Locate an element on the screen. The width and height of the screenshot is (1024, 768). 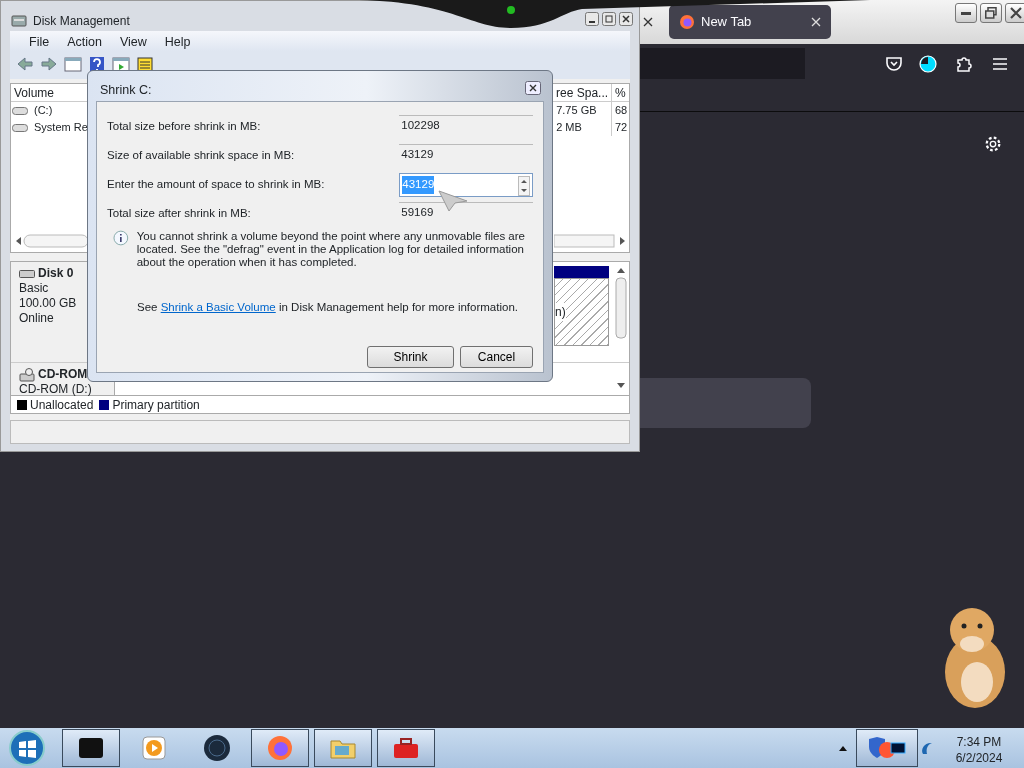
clock-date: 6/2/2024 is located at coordinates (979, 758).